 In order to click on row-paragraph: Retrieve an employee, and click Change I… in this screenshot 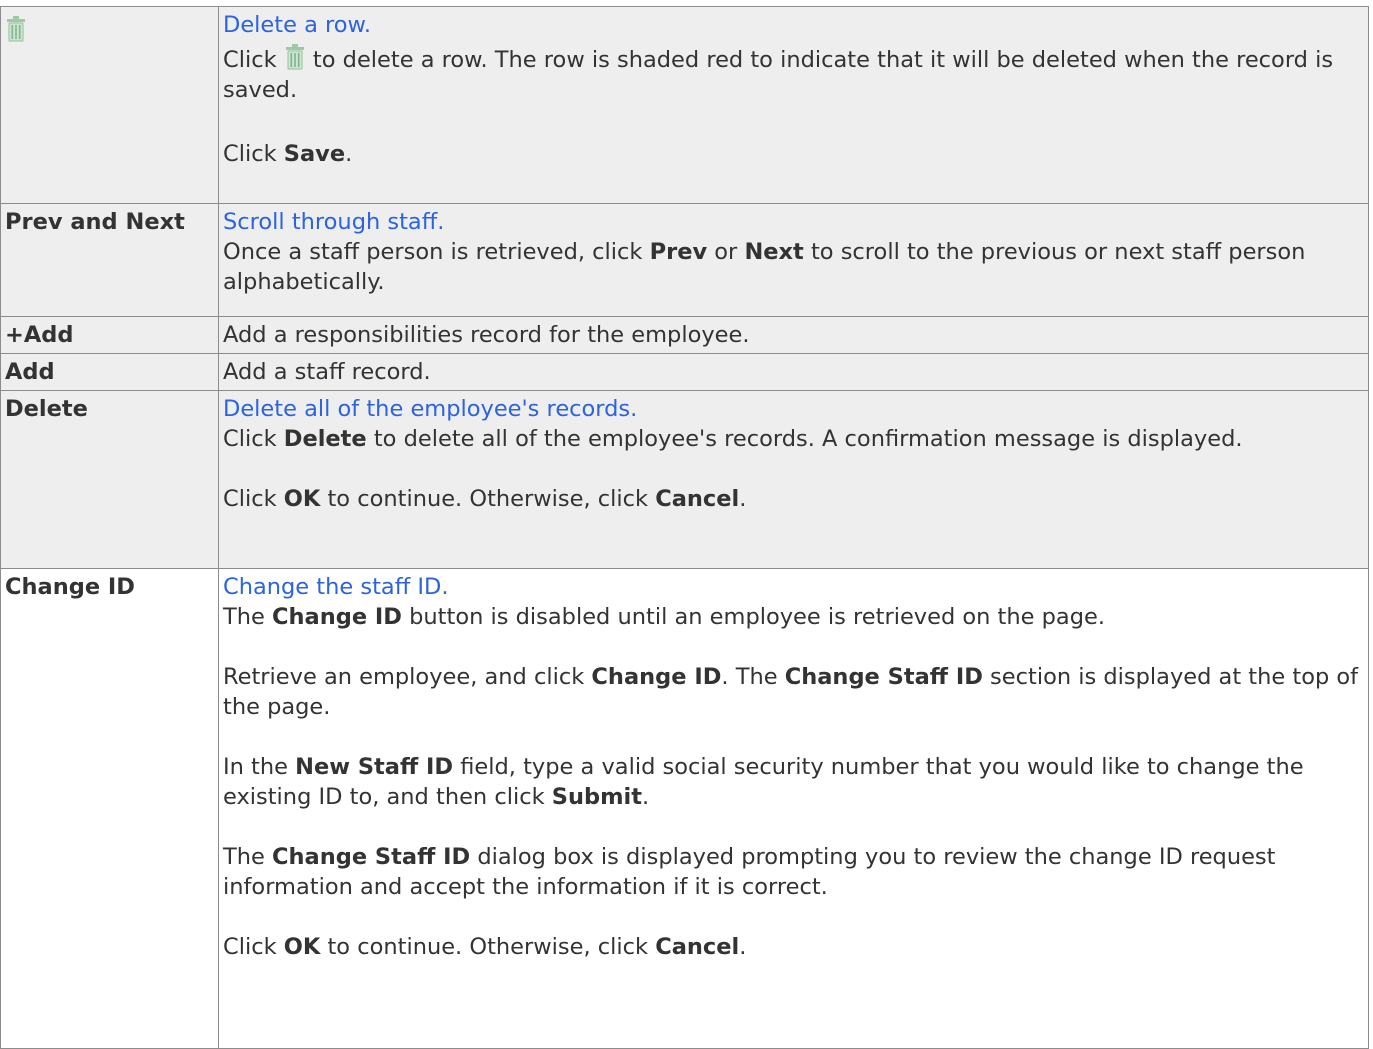, I will do `click(793, 692)`.